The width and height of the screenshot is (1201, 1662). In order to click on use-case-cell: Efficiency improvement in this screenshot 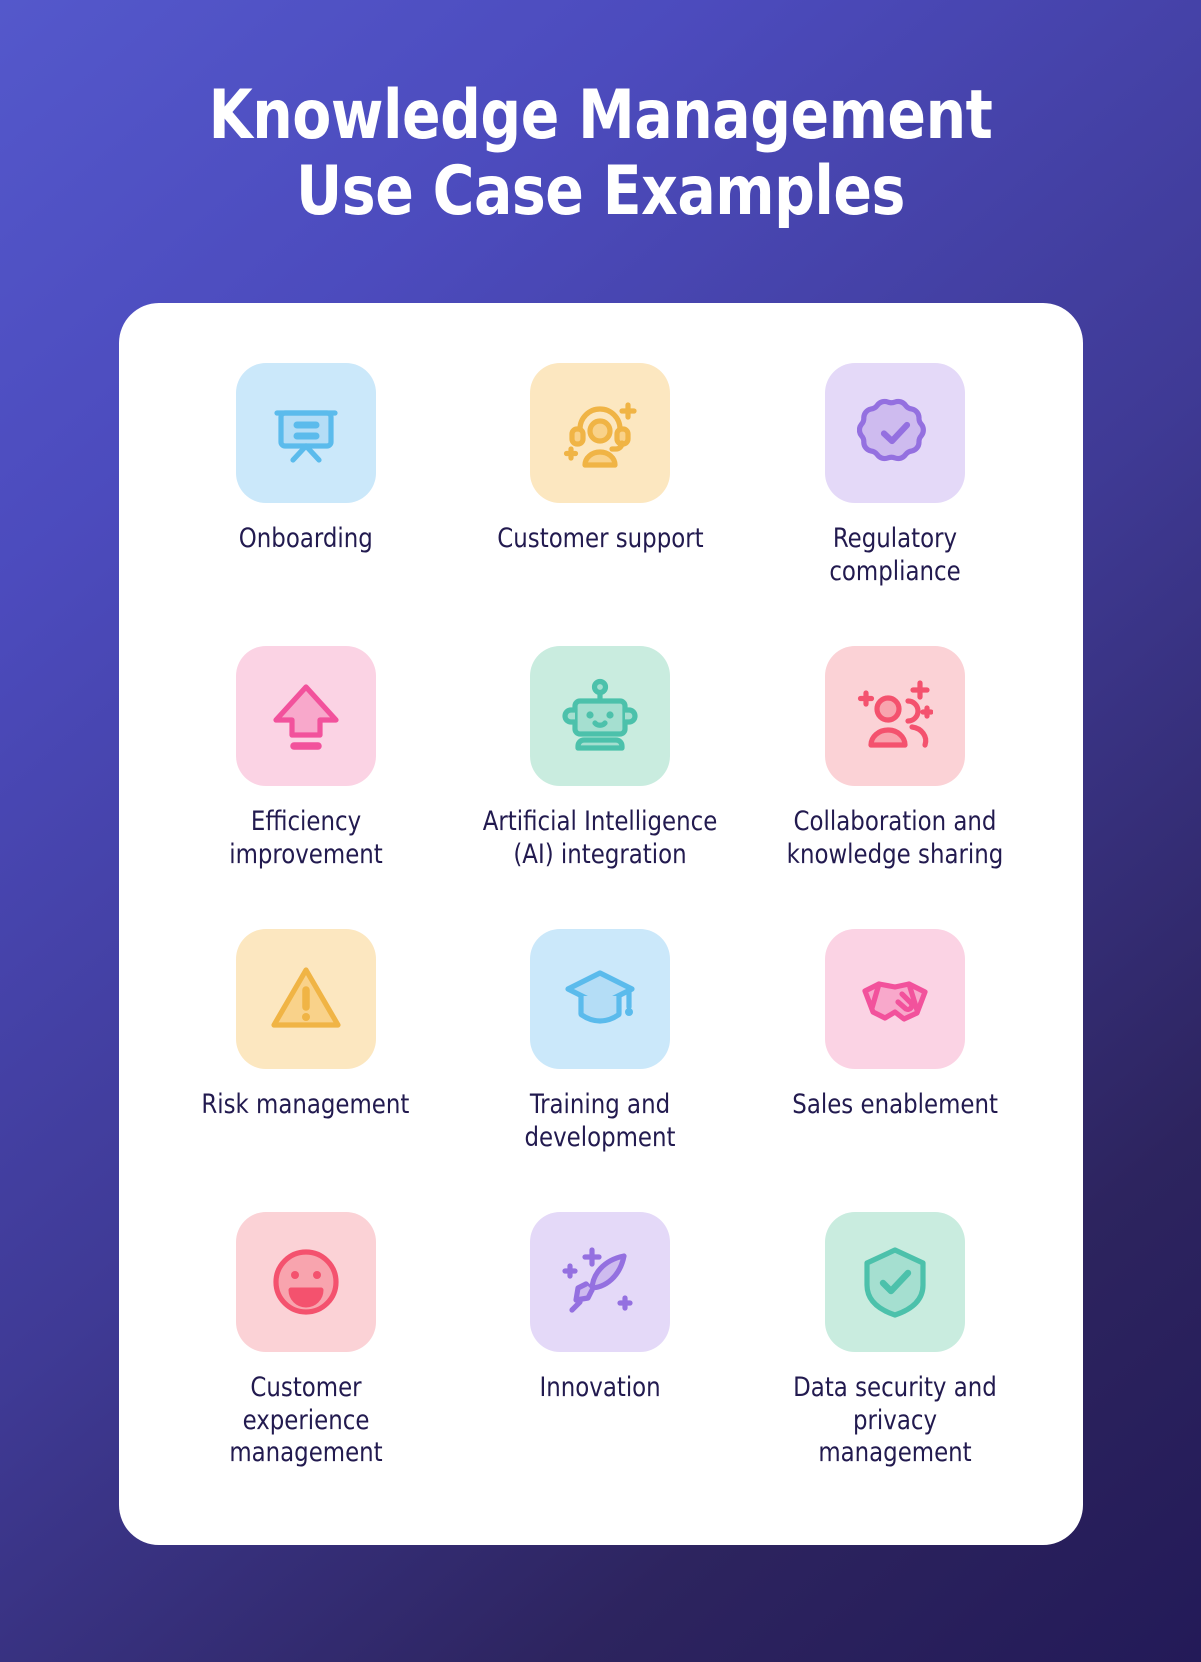, I will do `click(306, 779)`.